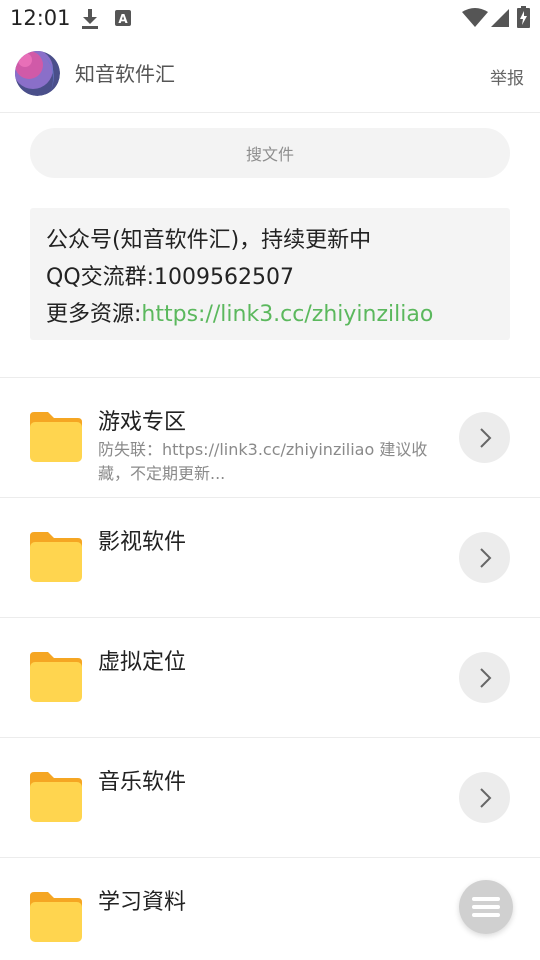 The image size is (540, 960). What do you see at coordinates (142, 782) in the screenshot?
I see `folder-name: 音乐软件` at bounding box center [142, 782].